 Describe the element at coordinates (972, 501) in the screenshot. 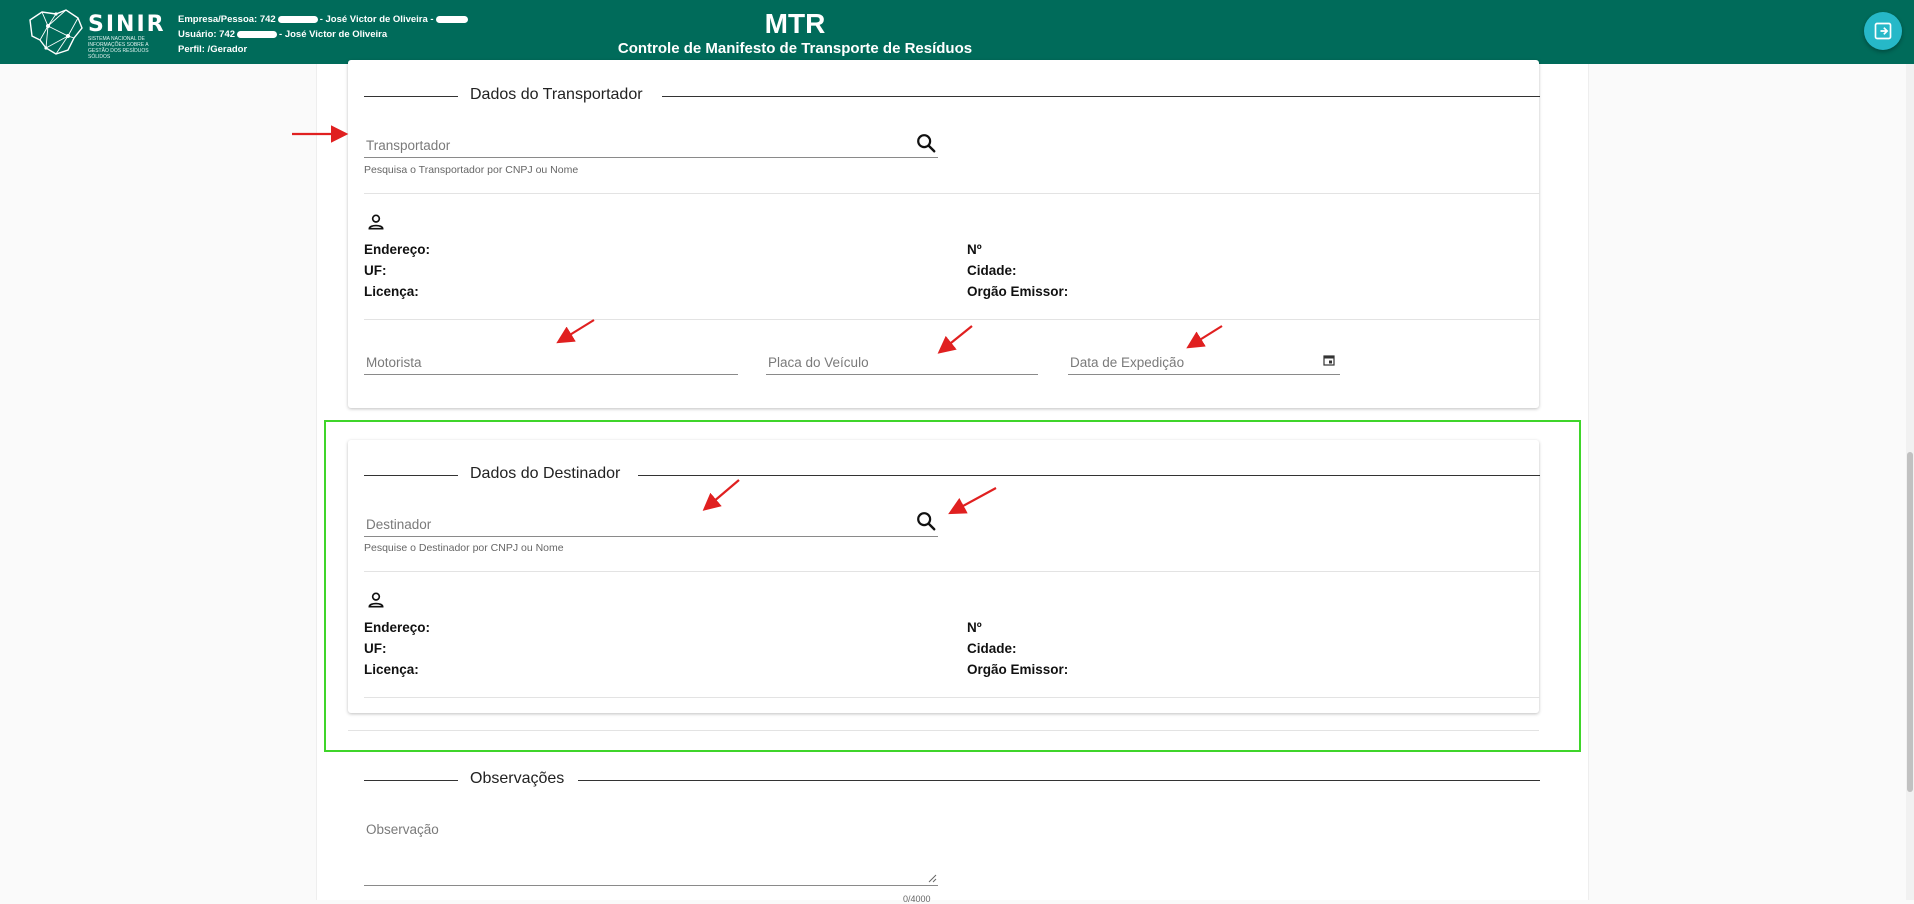

I see `arrow-search` at that location.